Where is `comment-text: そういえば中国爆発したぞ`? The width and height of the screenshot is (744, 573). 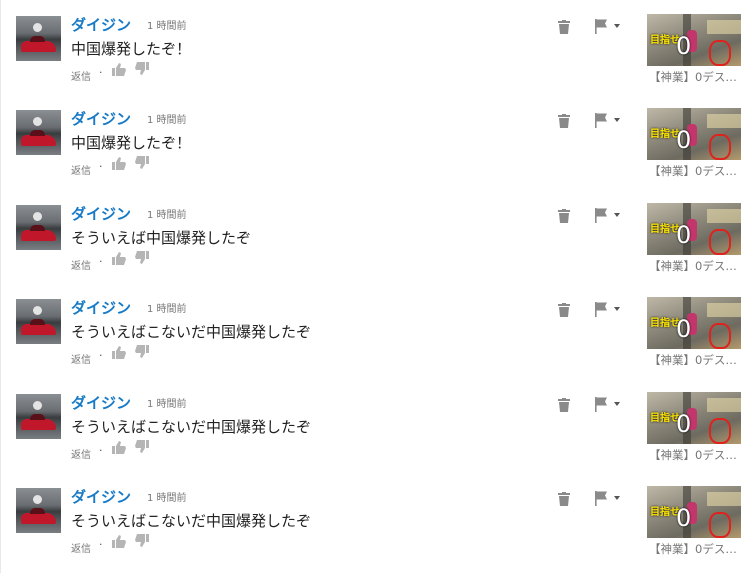 comment-text: そういえば中国爆発したぞ is located at coordinates (161, 238).